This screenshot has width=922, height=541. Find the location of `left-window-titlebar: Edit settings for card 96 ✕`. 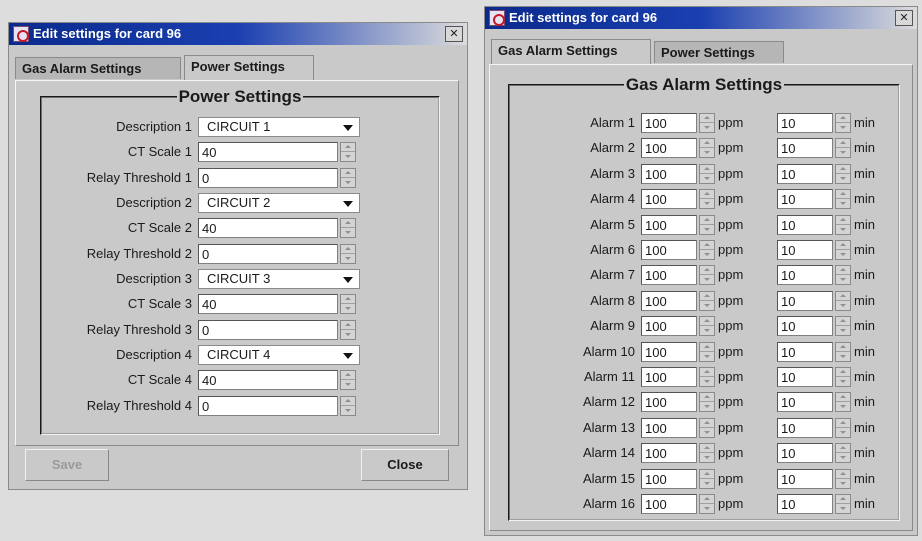

left-window-titlebar: Edit settings for card 96 ✕ is located at coordinates (238, 34).